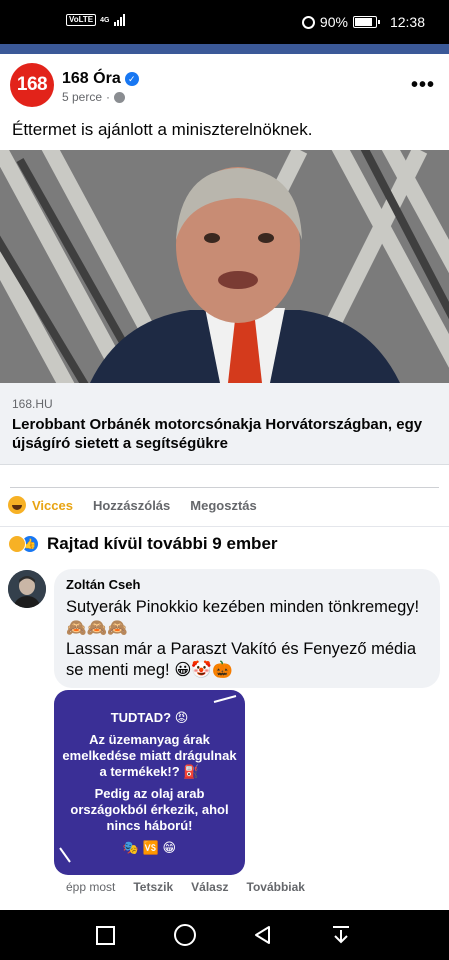  I want to click on page-avatar: 168, so click(32, 85).